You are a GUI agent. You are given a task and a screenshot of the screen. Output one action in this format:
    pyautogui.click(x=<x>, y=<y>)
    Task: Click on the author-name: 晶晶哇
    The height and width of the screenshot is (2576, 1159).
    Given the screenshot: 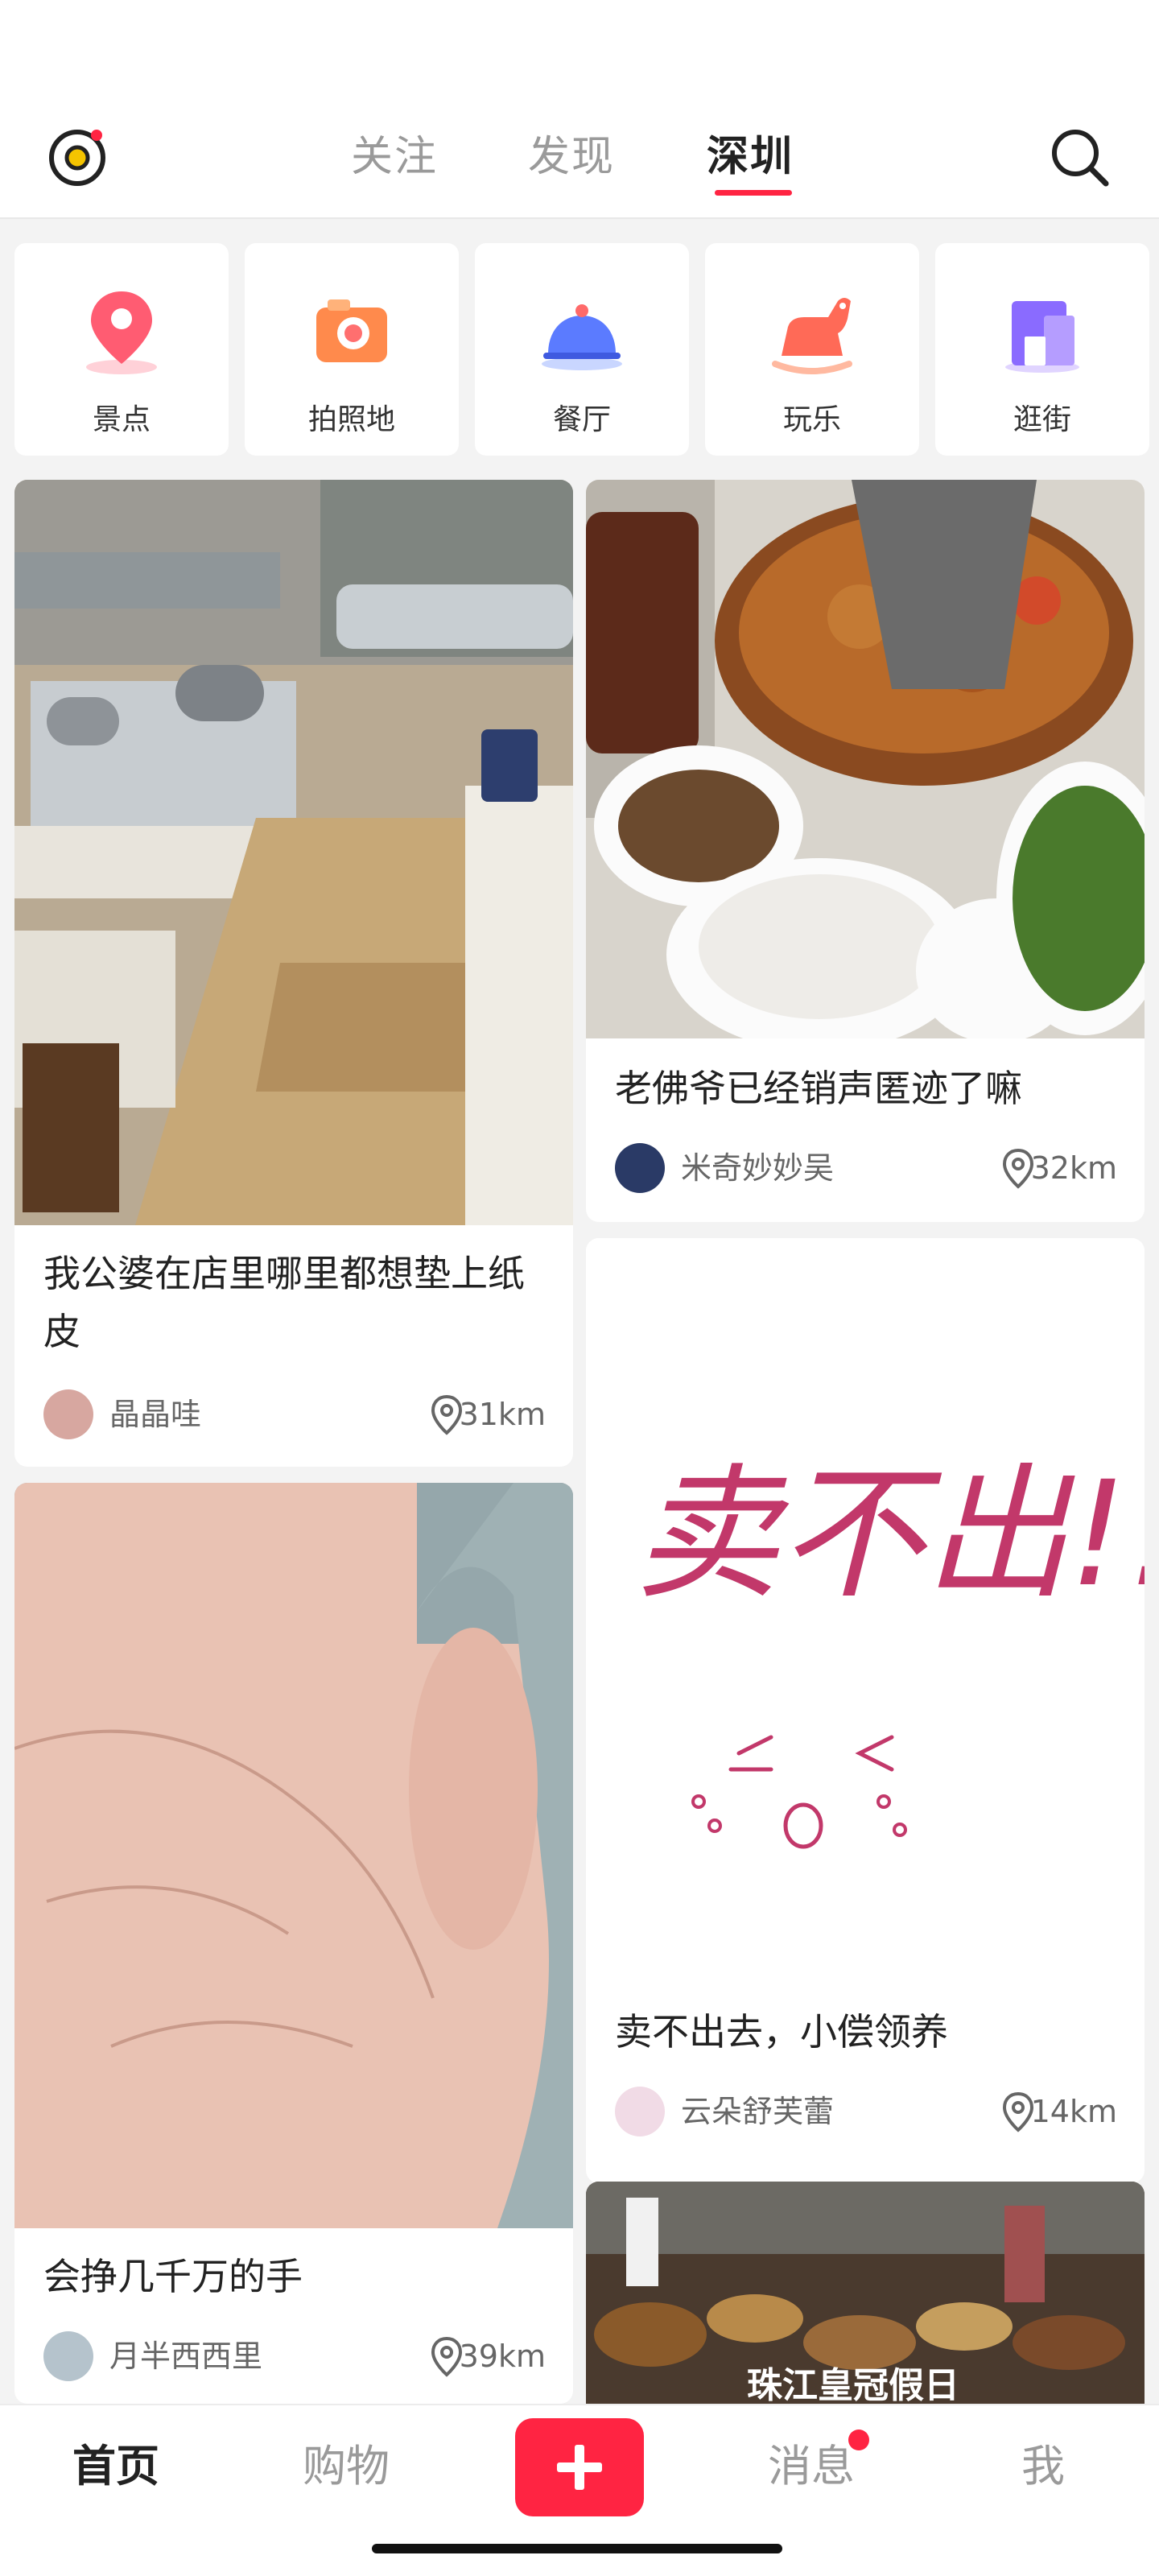 What is the action you would take?
    pyautogui.click(x=155, y=1414)
    